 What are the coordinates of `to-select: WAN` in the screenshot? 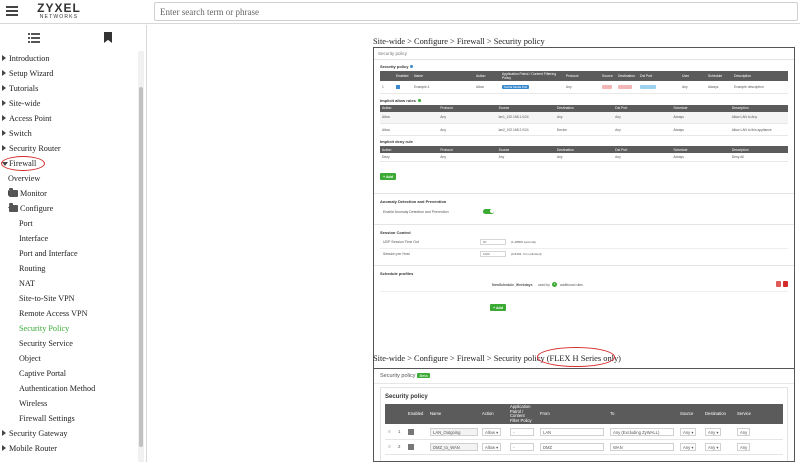 It's located at (642, 446).